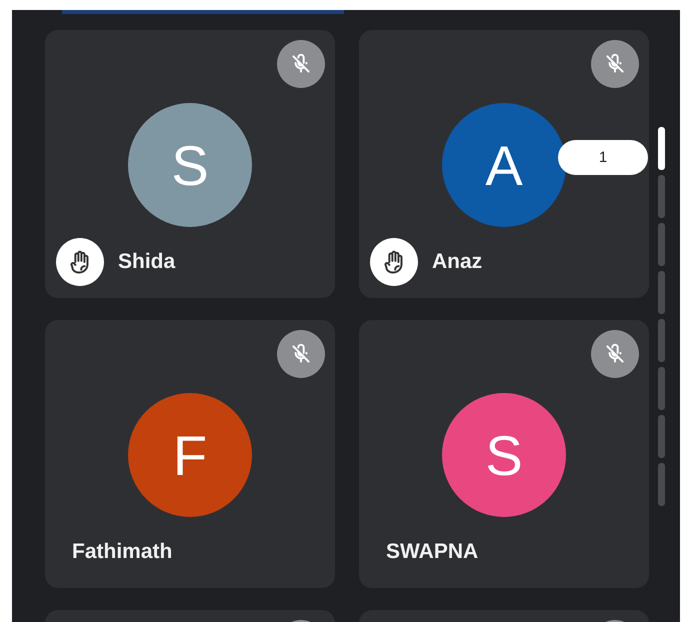 The height and width of the screenshot is (622, 690). Describe the element at coordinates (603, 157) in the screenshot. I see `page-badge: 1` at that location.